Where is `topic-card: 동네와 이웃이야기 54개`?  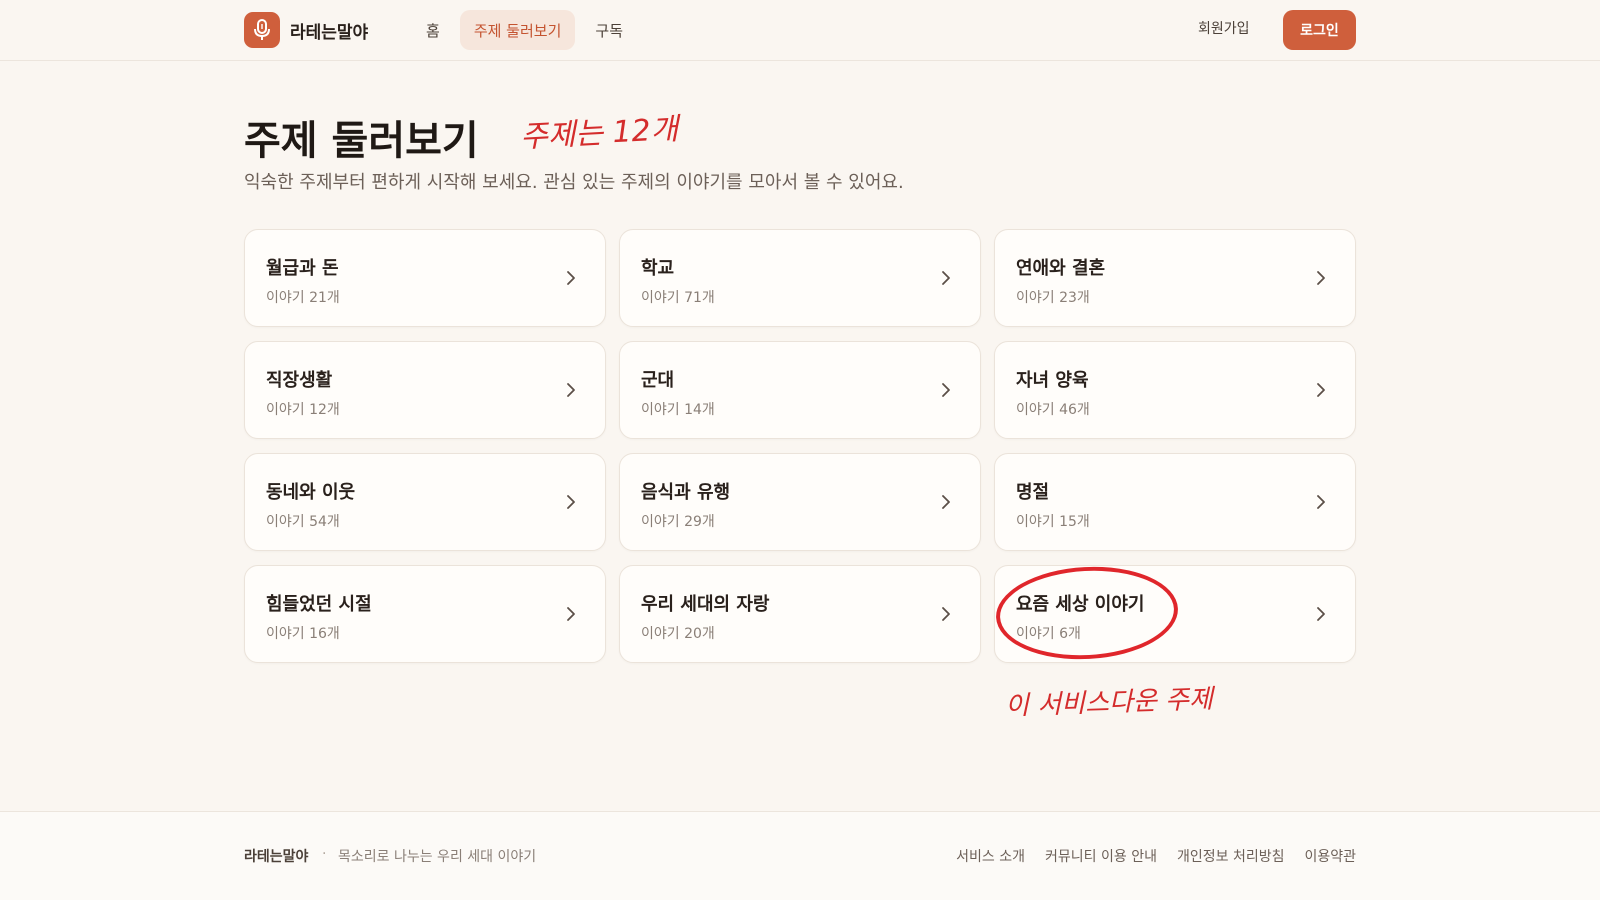
topic-card: 동네와 이웃이야기 54개 is located at coordinates (425, 502).